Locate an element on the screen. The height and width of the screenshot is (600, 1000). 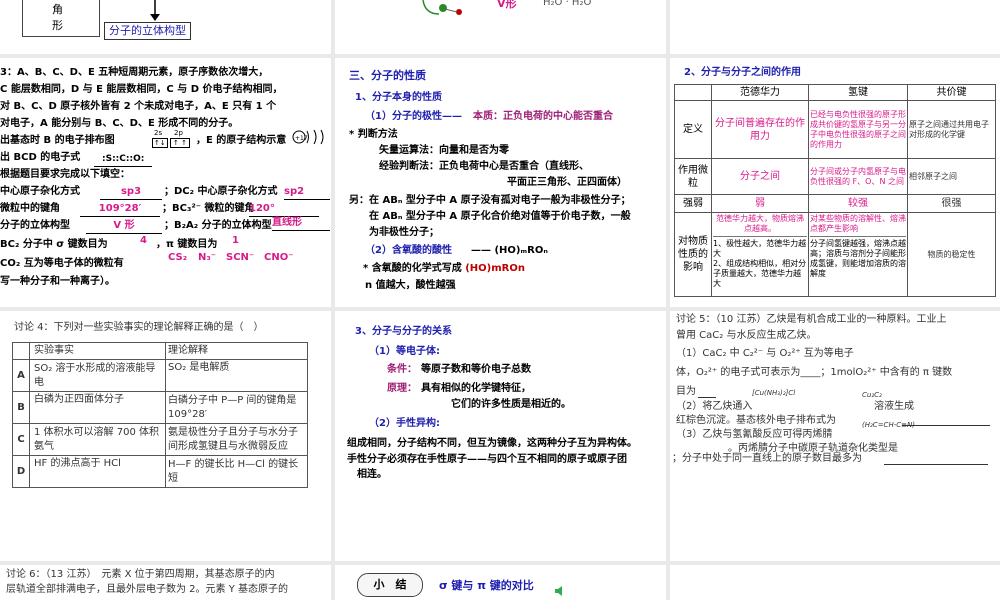
acidity-note: * 含氧酸的化学式写成 (HO)mROn is located at coordinates (444, 269).